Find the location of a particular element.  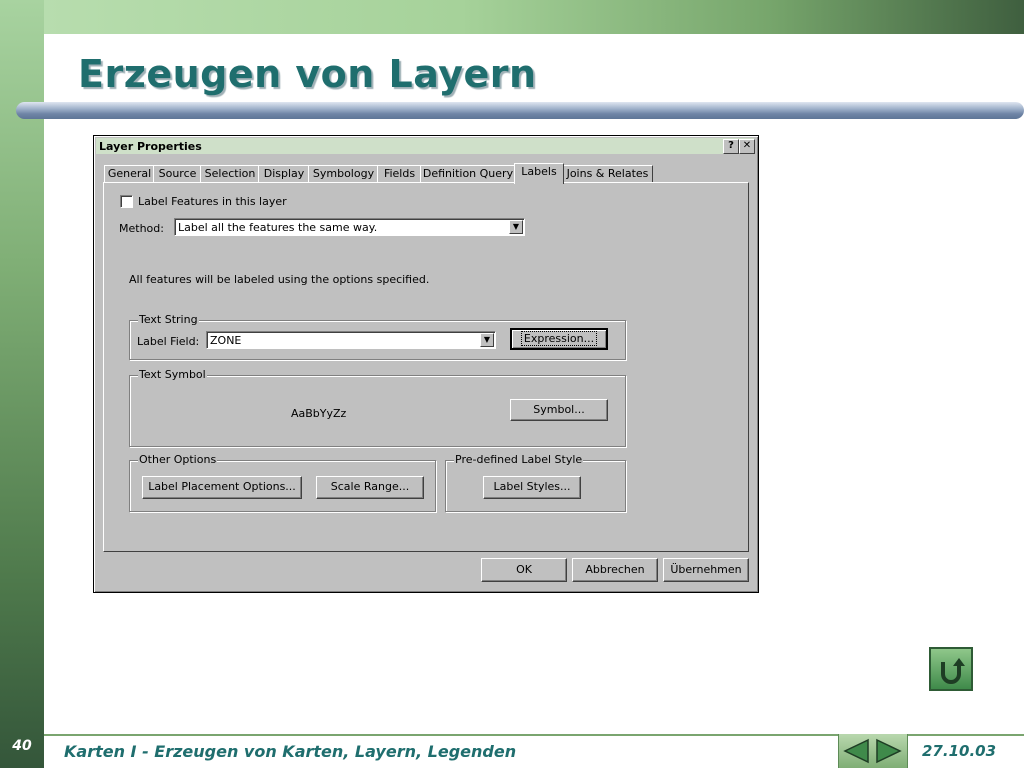

apply-button: Übernehmen is located at coordinates (706, 570).